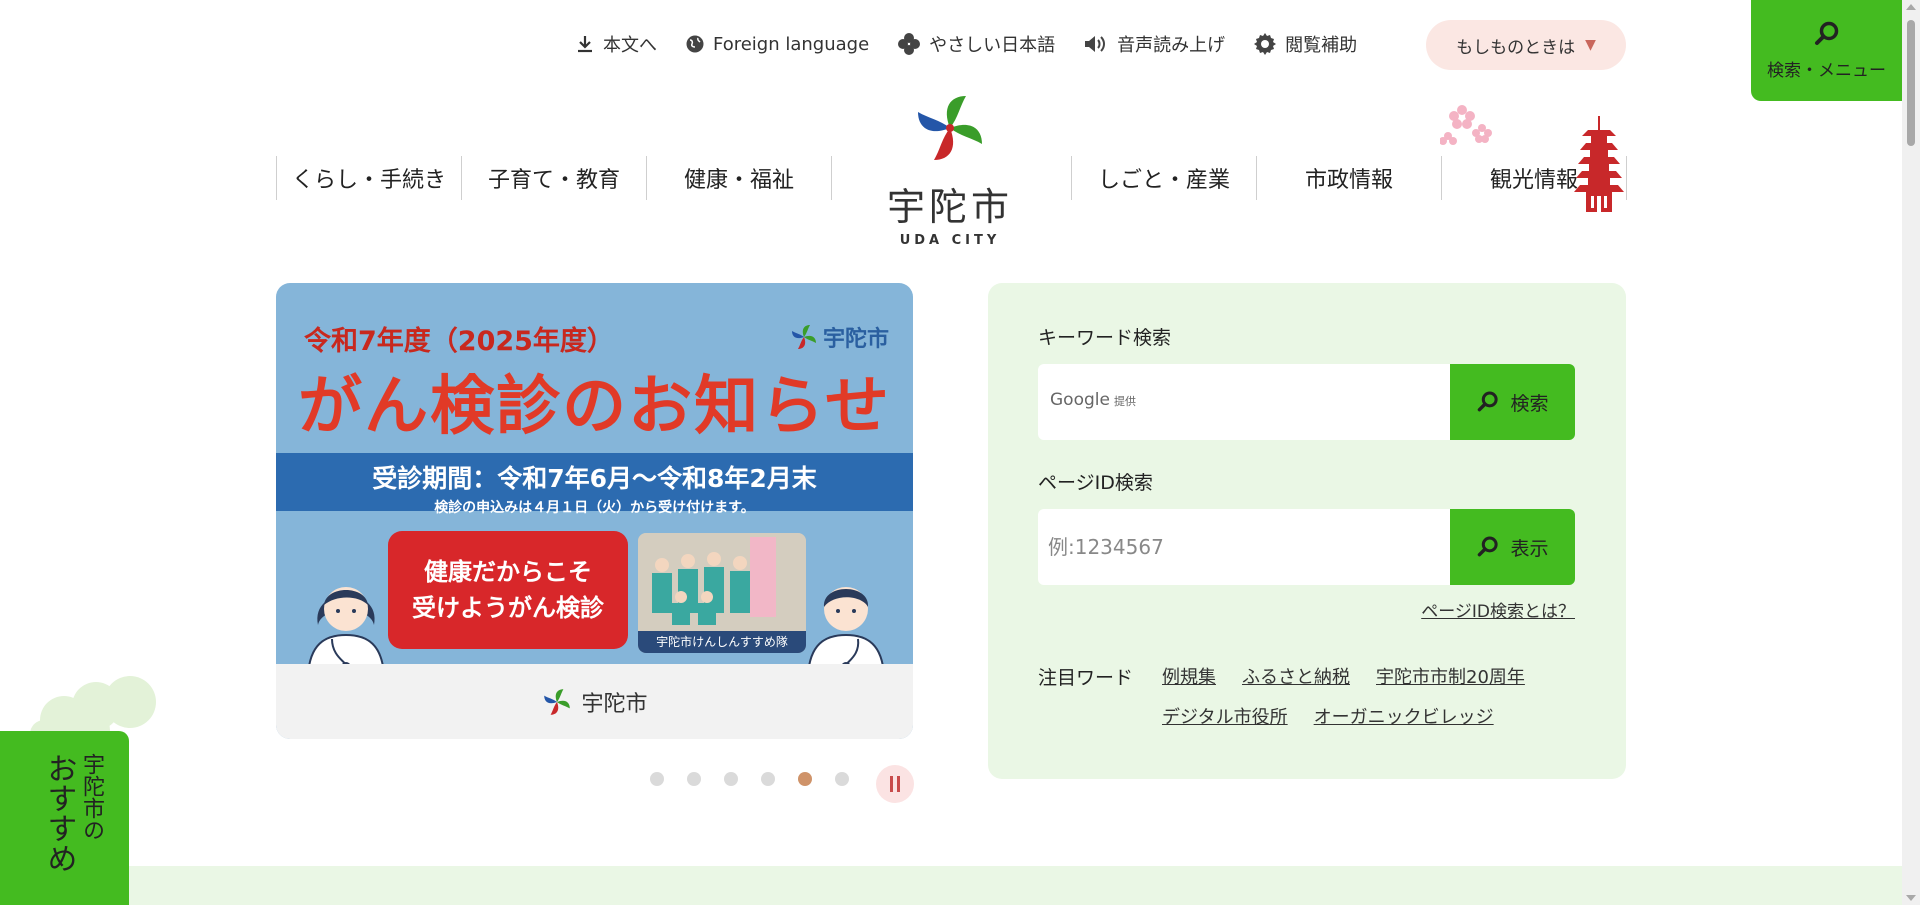  I want to click on logo-city-name: 宇陀市, so click(949, 207).